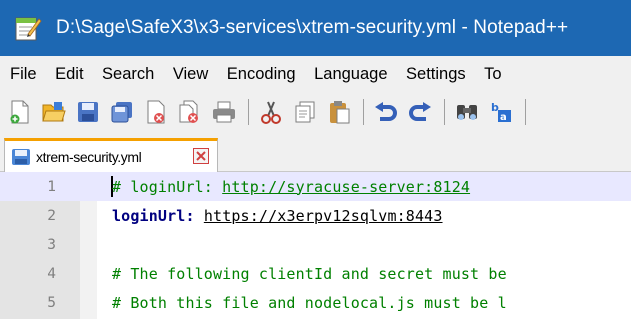  I want to click on tab-xtrem-security: xtrem-security.yml, so click(111, 155).